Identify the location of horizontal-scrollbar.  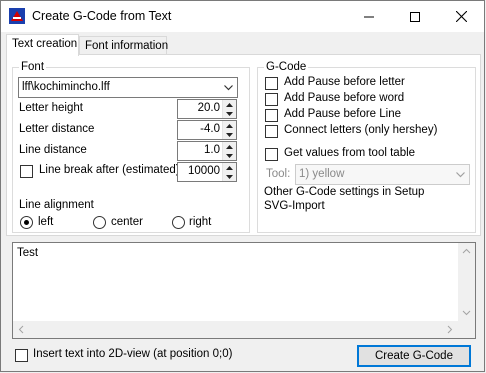
(235, 329).